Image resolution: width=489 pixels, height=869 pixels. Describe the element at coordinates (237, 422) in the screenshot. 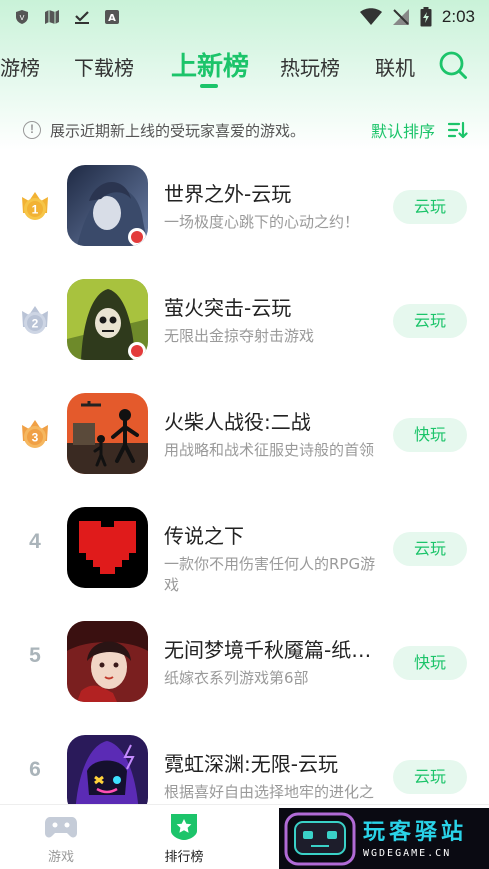

I see `game-name: 火柴人战役:二战` at that location.